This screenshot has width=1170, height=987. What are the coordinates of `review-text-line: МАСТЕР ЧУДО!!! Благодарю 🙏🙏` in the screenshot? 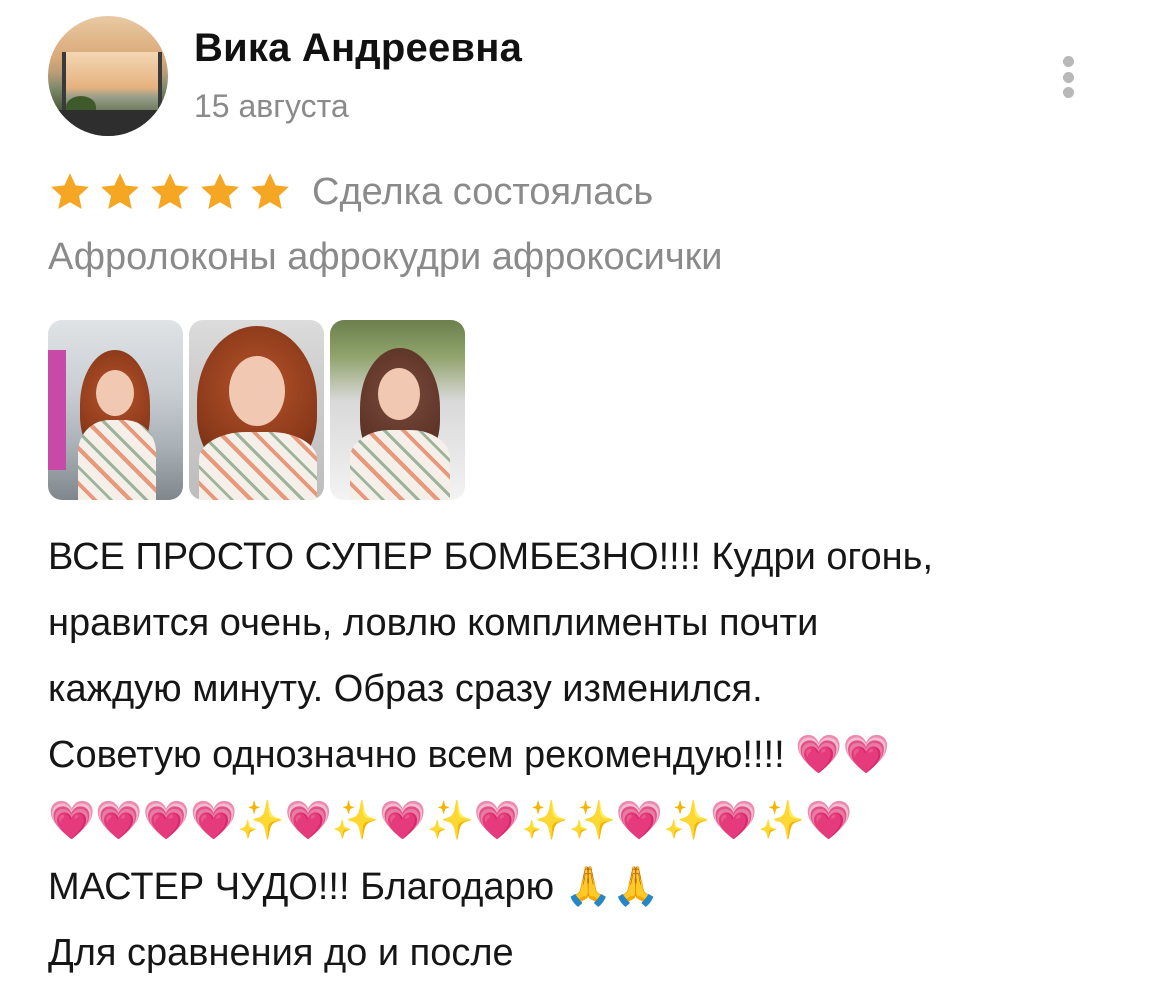 It's located at (354, 887).